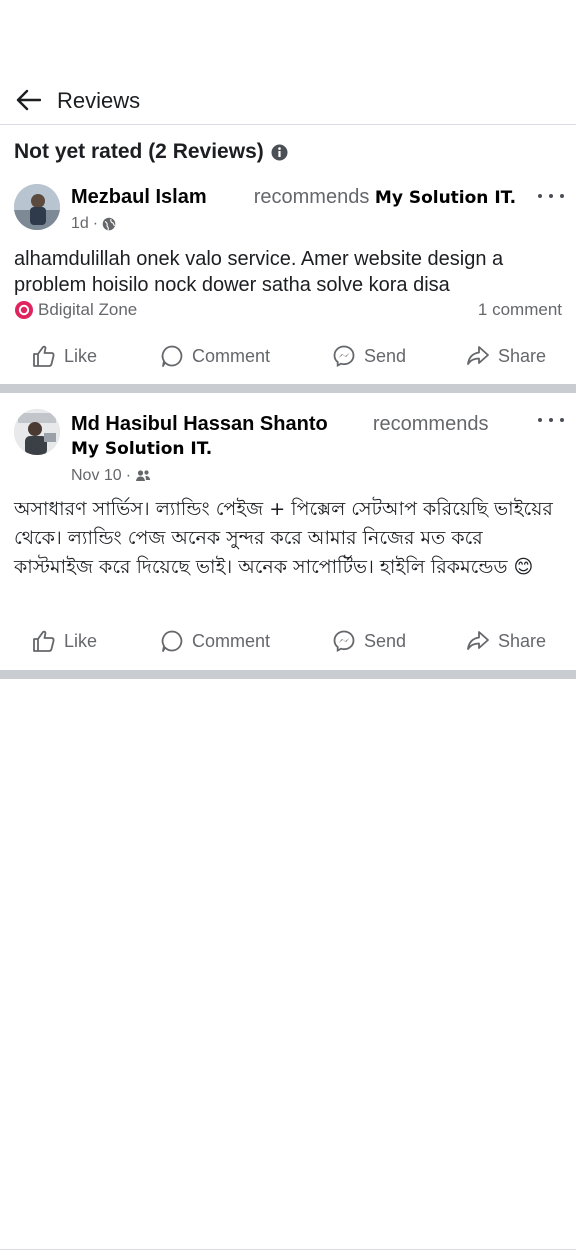 The height and width of the screenshot is (1252, 576). I want to click on info-icon, so click(279, 152).